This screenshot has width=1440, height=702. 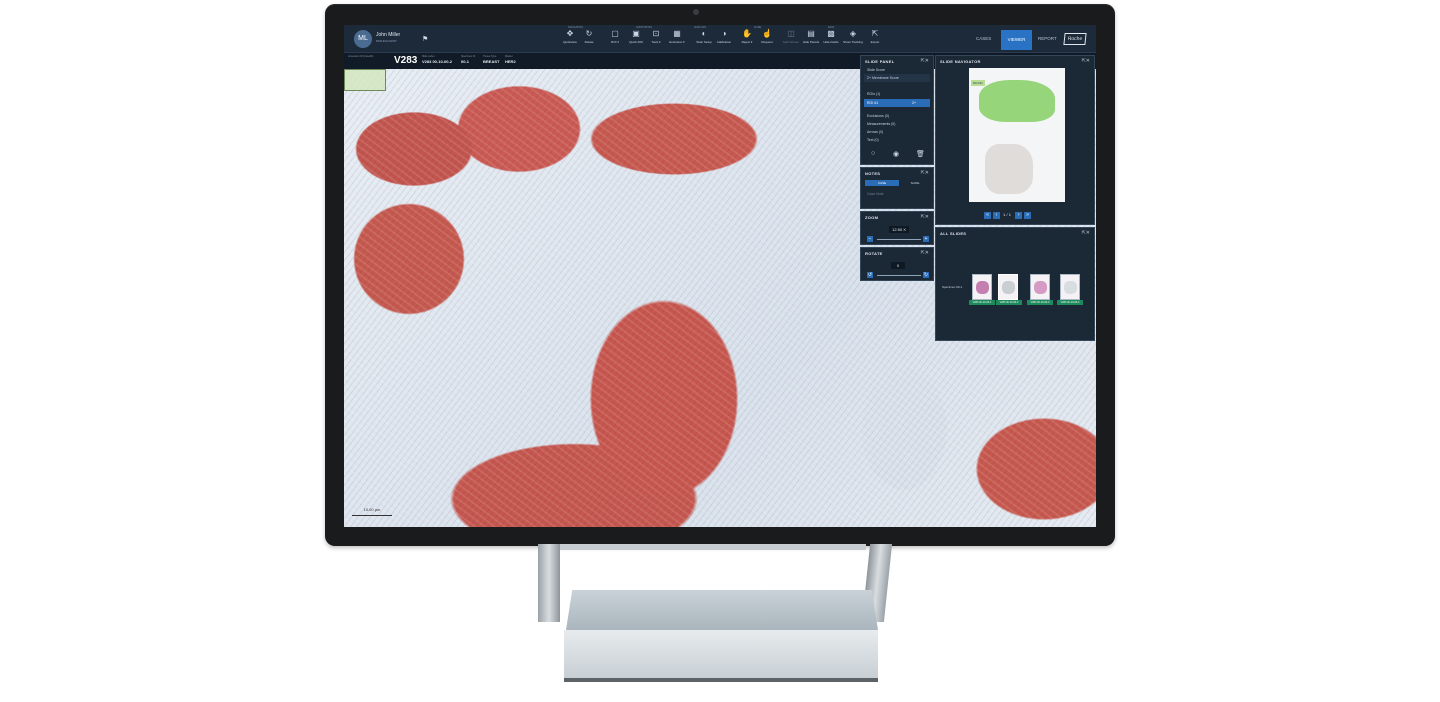 What do you see at coordinates (897, 140) in the screenshot?
I see `text-row: Text (0)` at bounding box center [897, 140].